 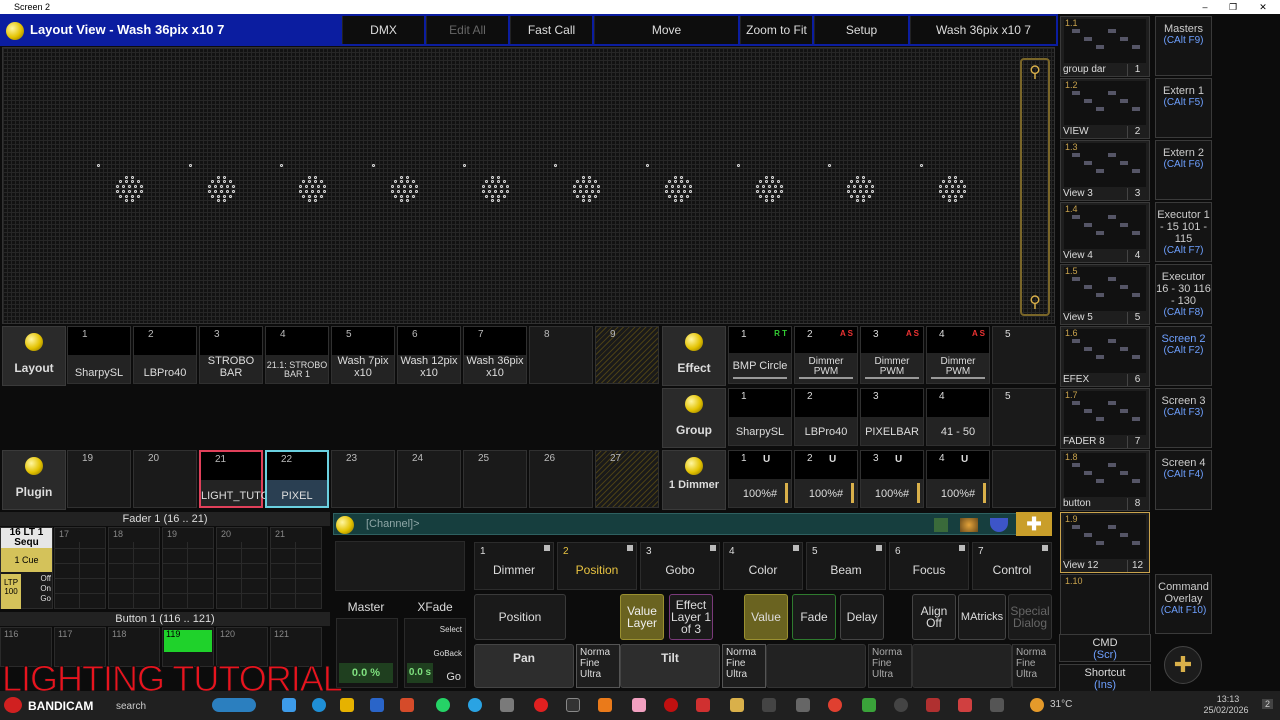 I want to click on effect-pool-cell: 3 A S Dimmer PWM, so click(x=892, y=355).